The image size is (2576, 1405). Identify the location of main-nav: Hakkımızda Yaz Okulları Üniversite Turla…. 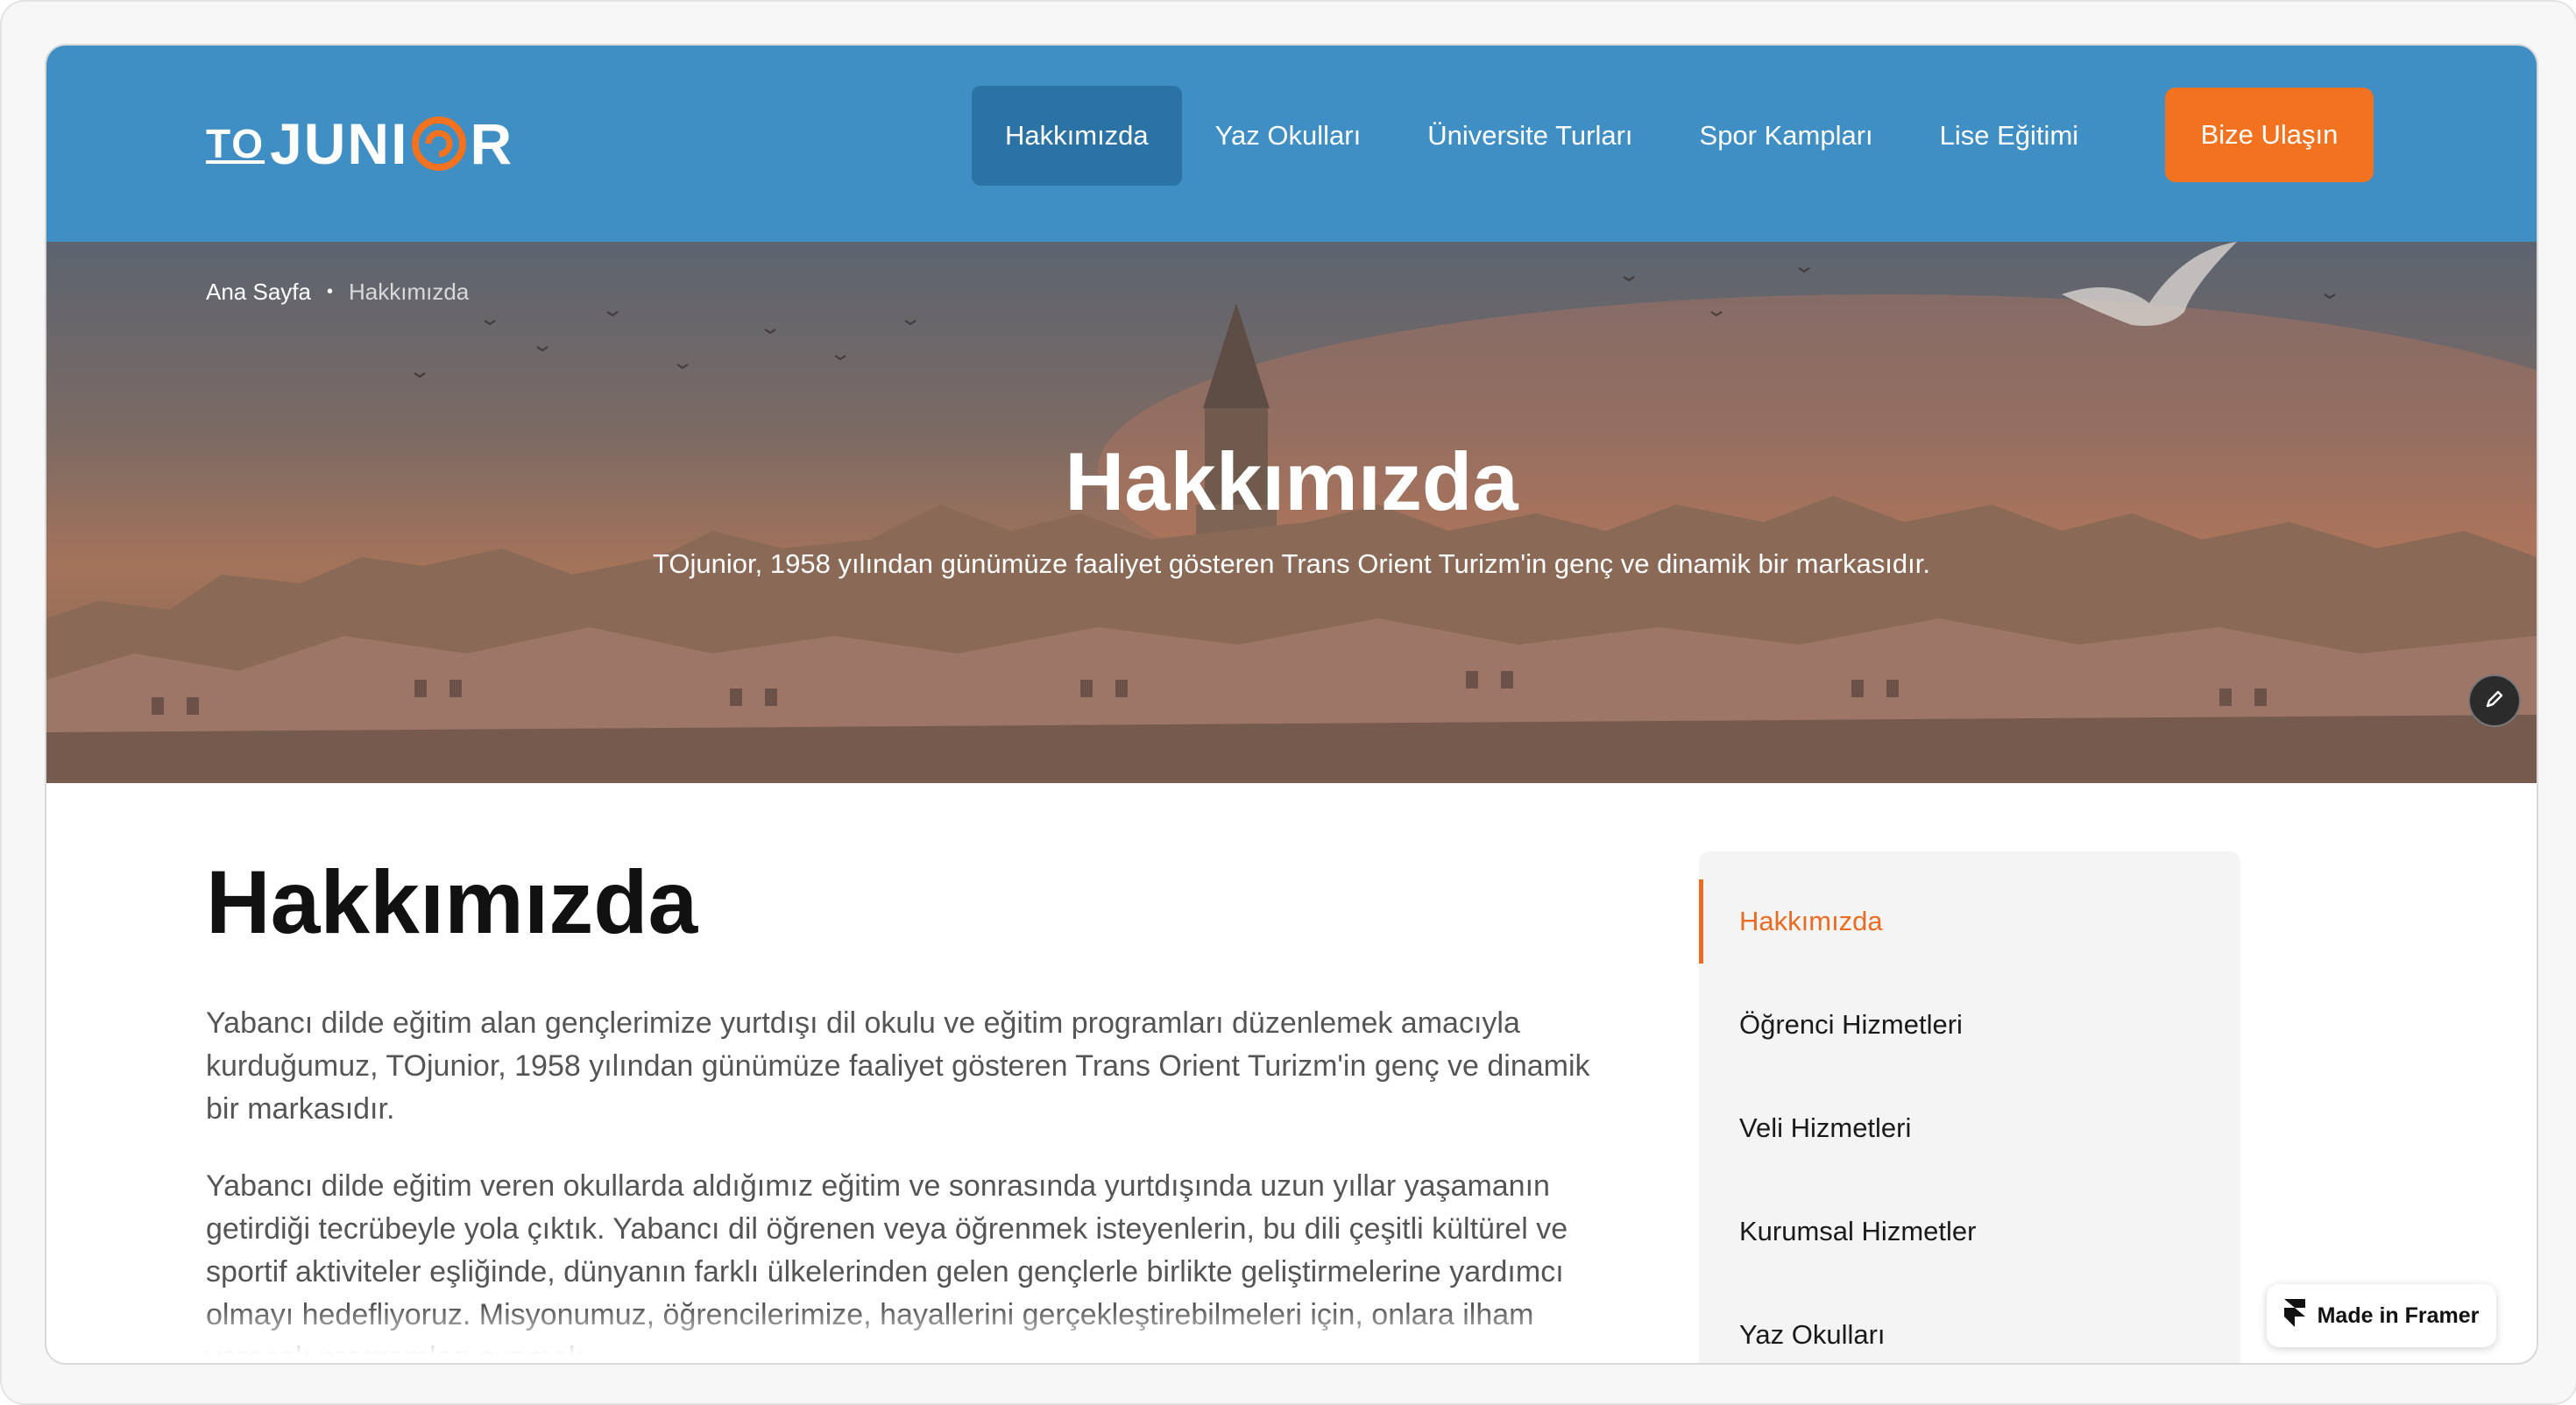
(1542, 136).